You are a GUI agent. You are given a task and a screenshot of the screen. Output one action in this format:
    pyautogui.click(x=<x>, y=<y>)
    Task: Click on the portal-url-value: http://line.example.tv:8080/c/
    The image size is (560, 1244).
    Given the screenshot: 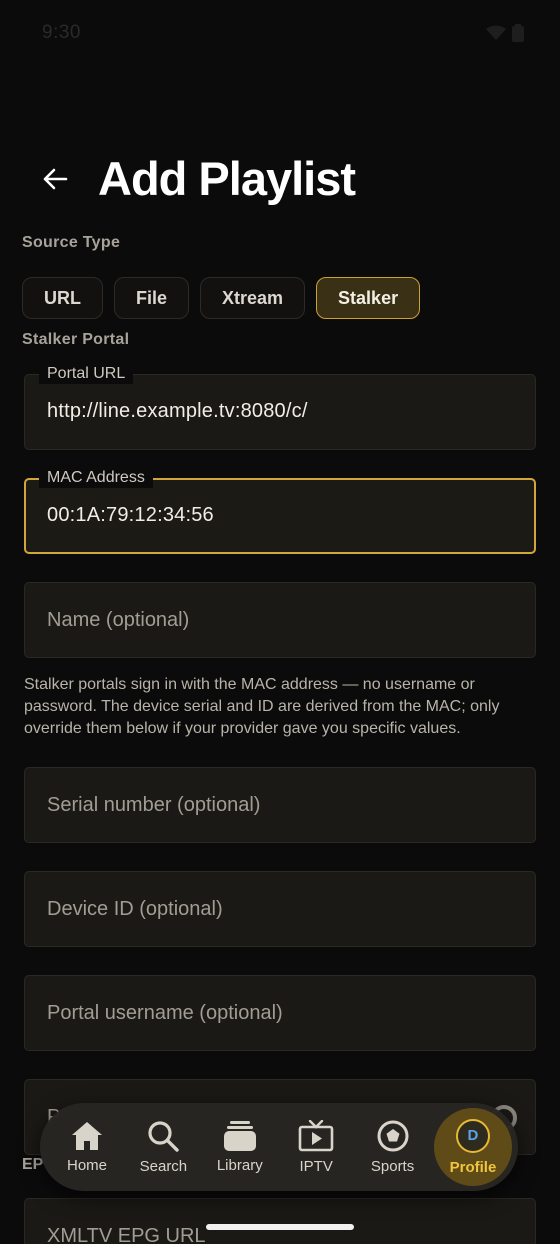 What is the action you would take?
    pyautogui.click(x=177, y=411)
    